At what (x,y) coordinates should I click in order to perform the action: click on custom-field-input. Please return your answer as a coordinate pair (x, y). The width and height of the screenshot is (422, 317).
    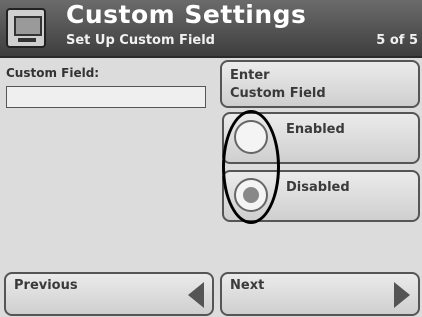
    Looking at the image, I should click on (106, 97).